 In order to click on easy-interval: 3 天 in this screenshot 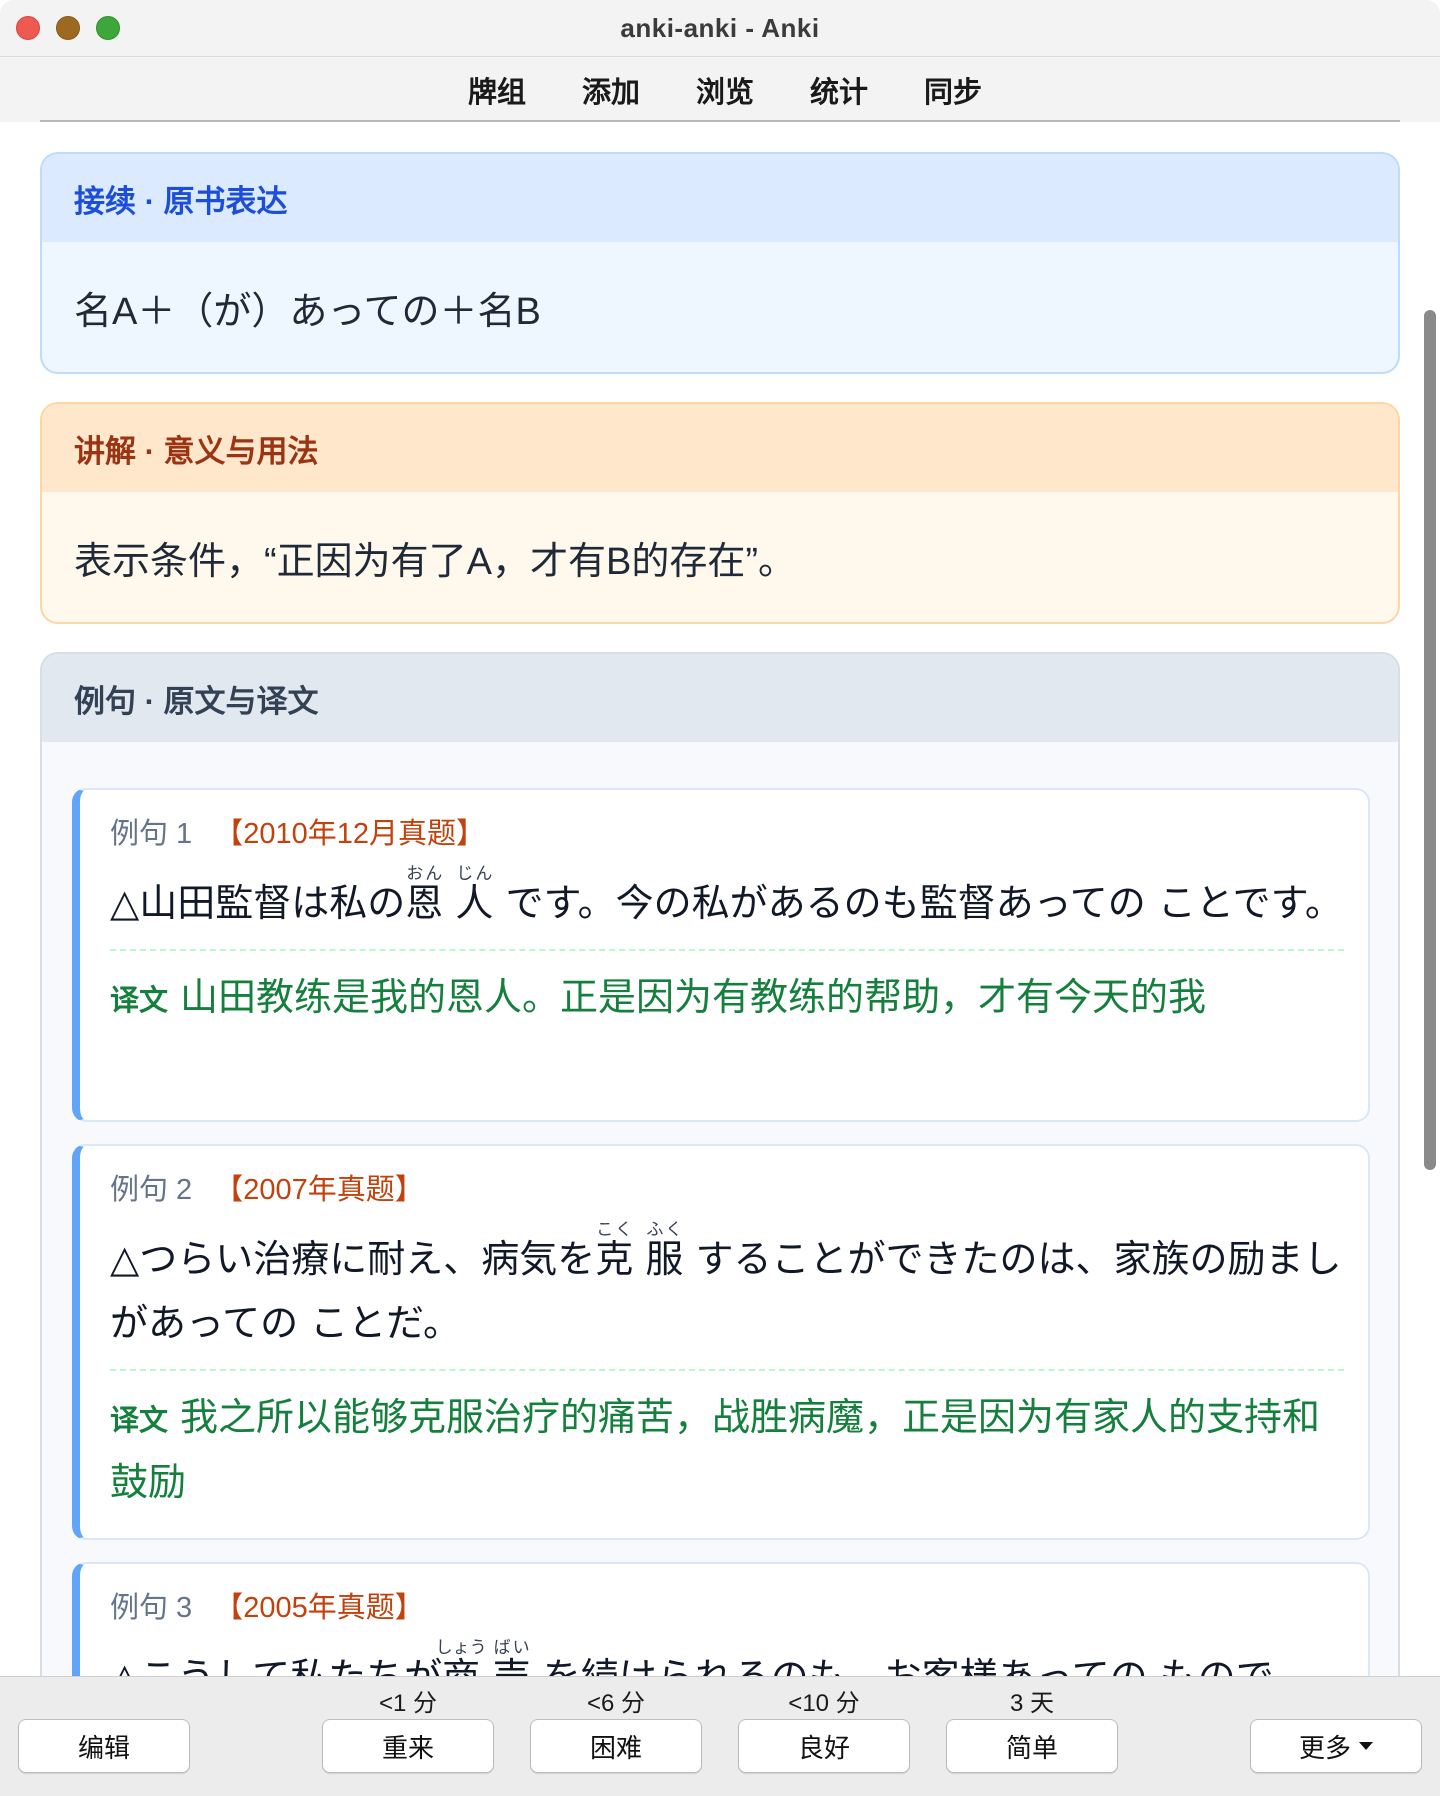, I will do `click(1031, 1703)`.